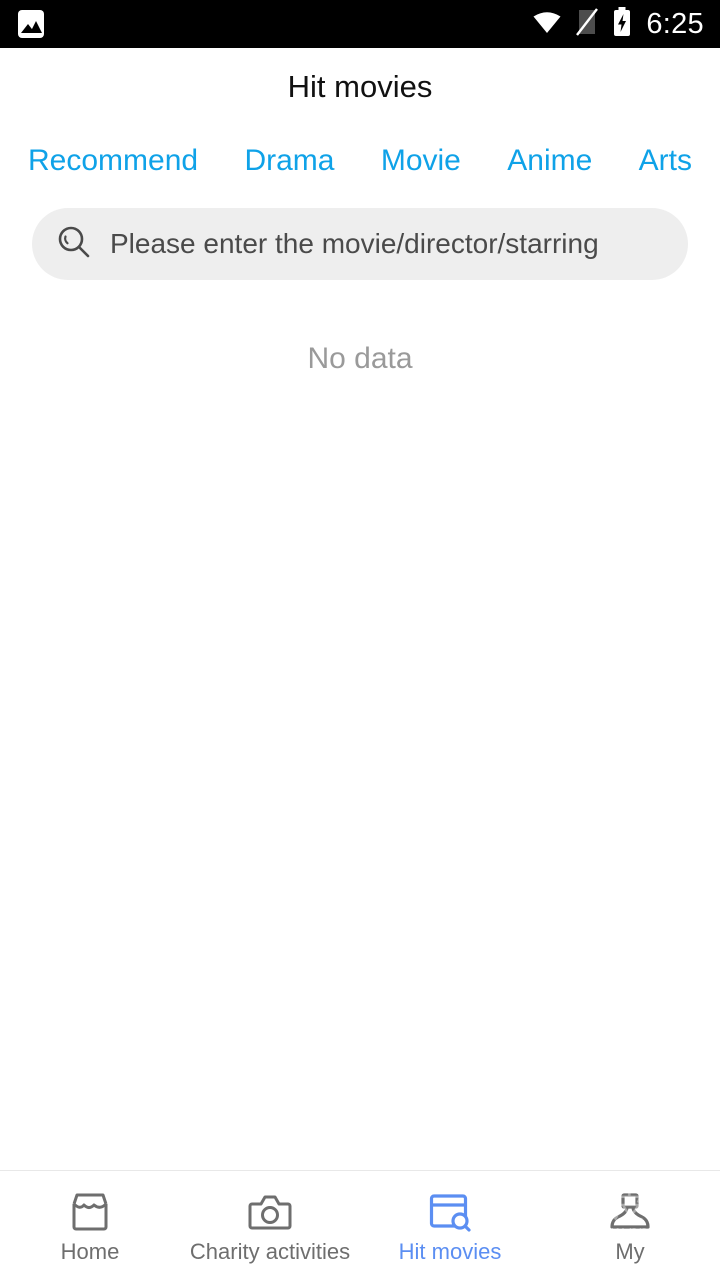 This screenshot has height=1280, width=720. I want to click on nav-item-hit-movies: Hit movies, so click(450, 1225).